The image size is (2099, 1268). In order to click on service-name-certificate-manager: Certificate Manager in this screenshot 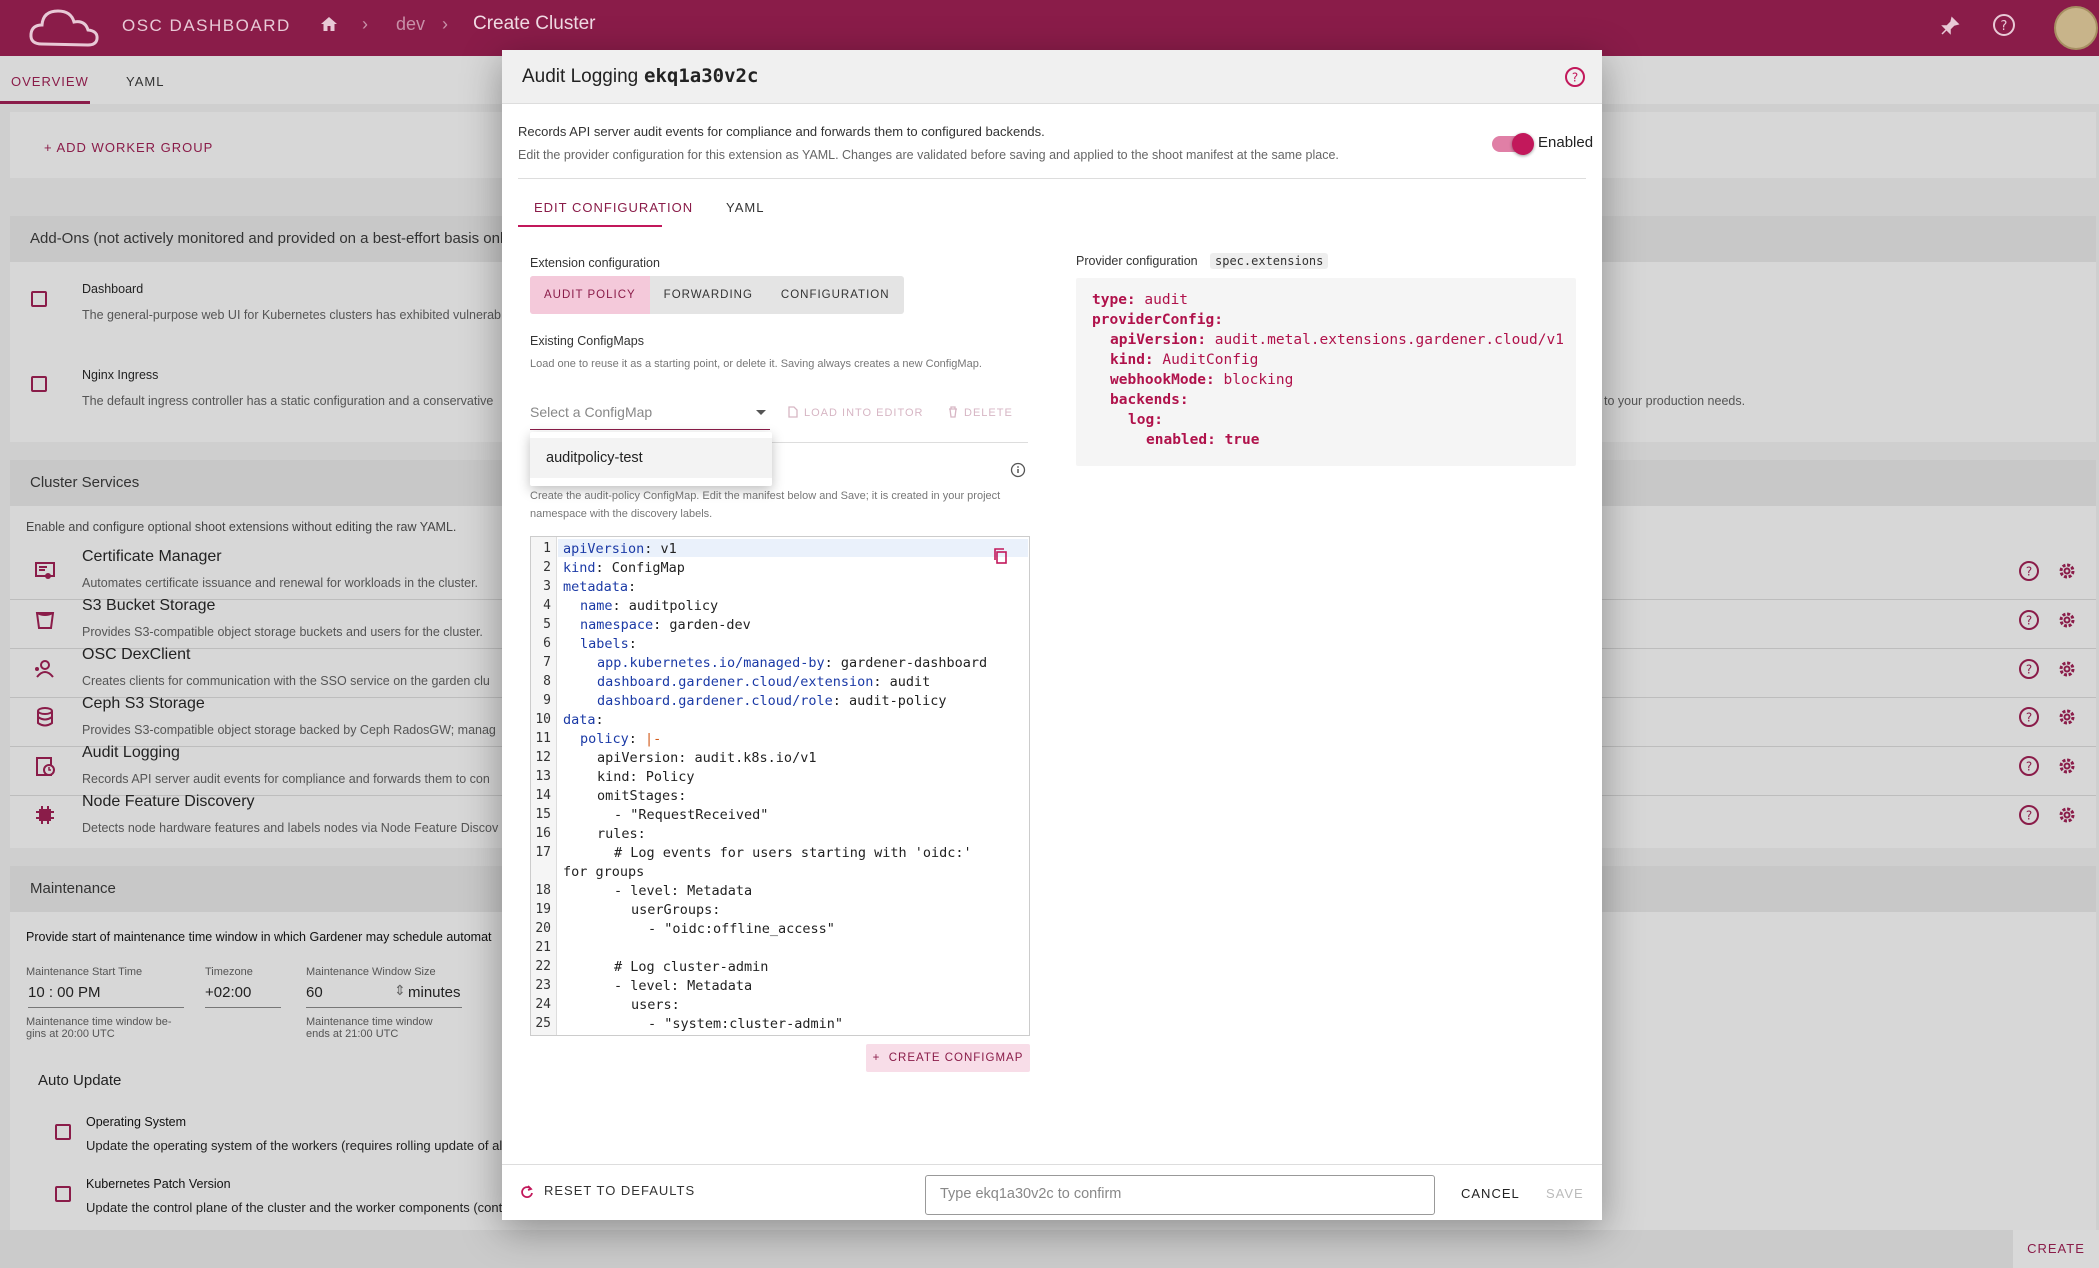, I will do `click(152, 557)`.